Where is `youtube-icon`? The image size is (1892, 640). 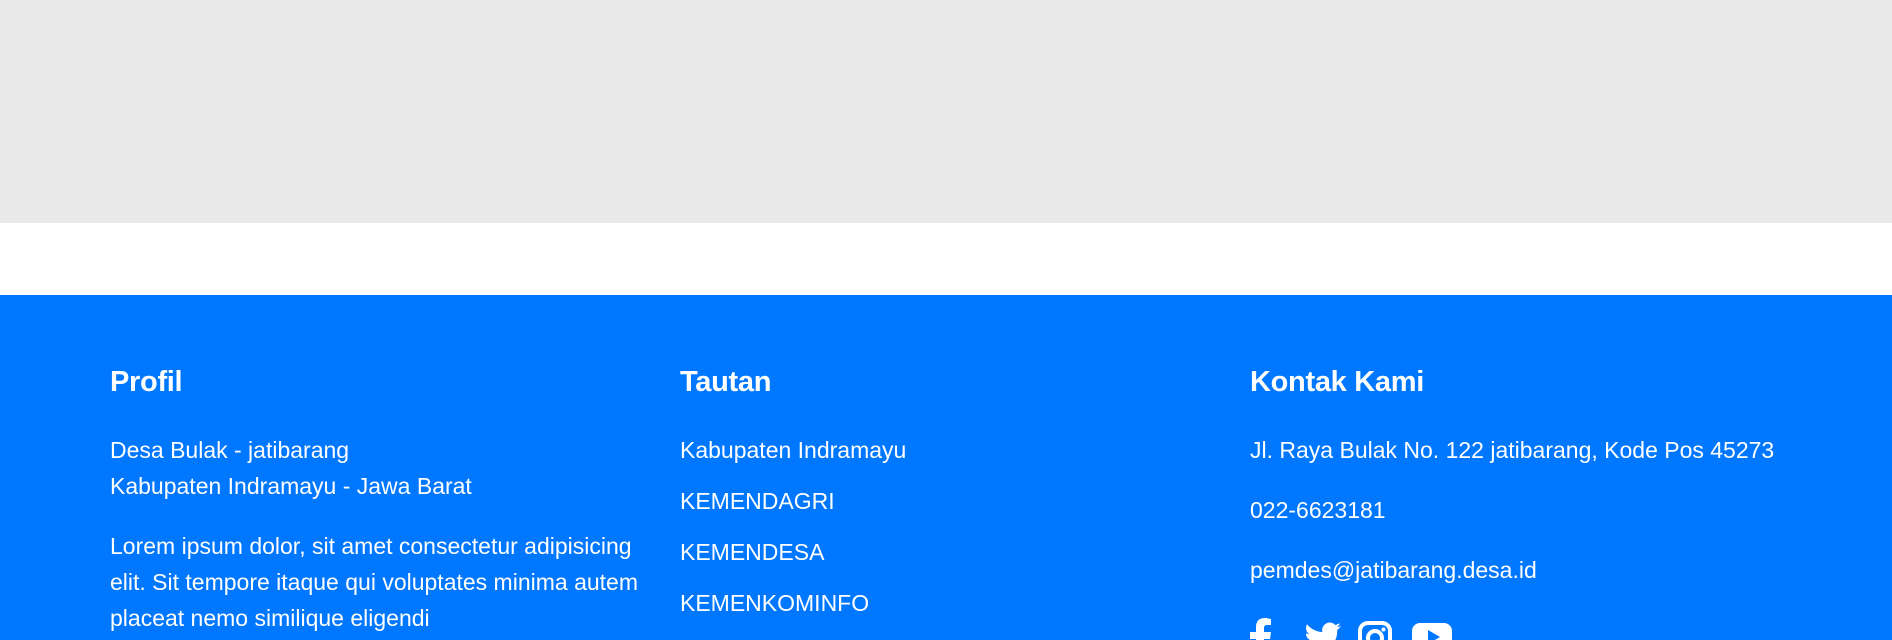
youtube-icon is located at coordinates (1432, 628).